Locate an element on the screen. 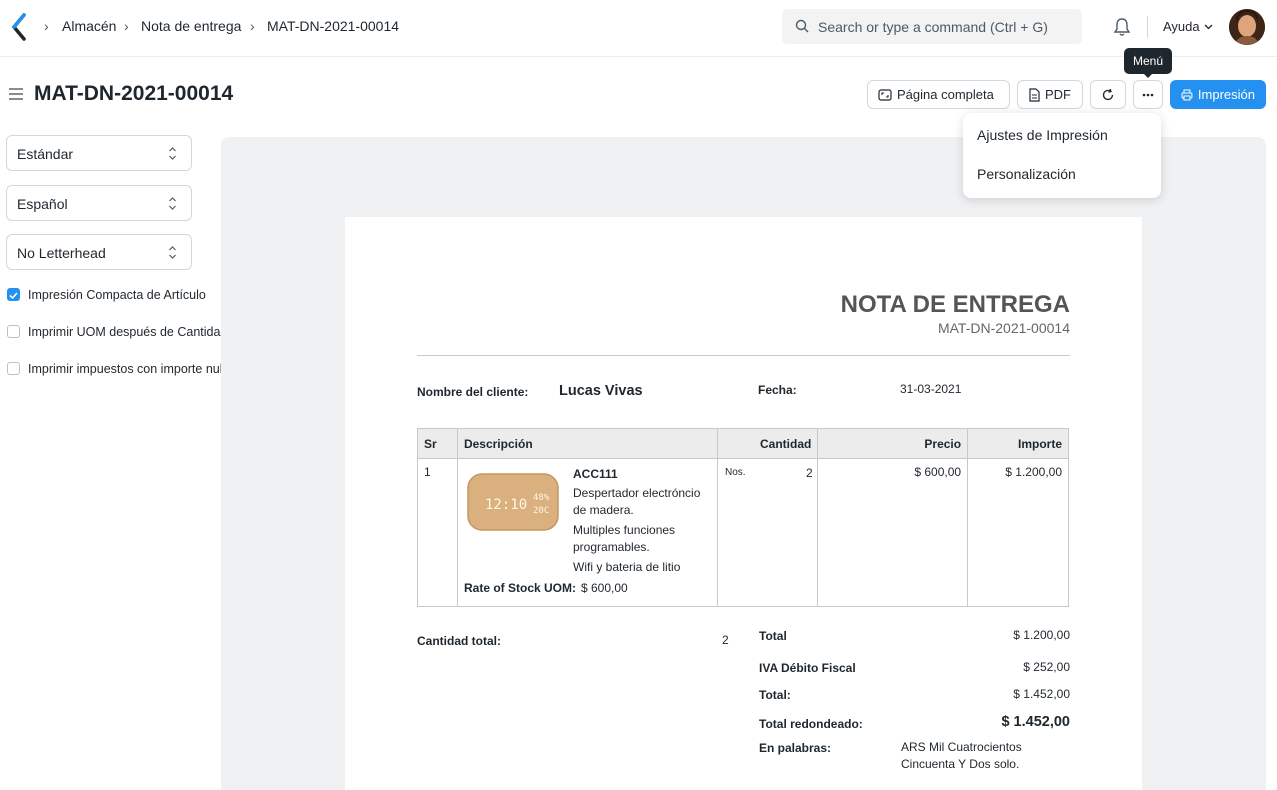  rounded-total-value: $ 1.452,00 is located at coordinates (1035, 722).